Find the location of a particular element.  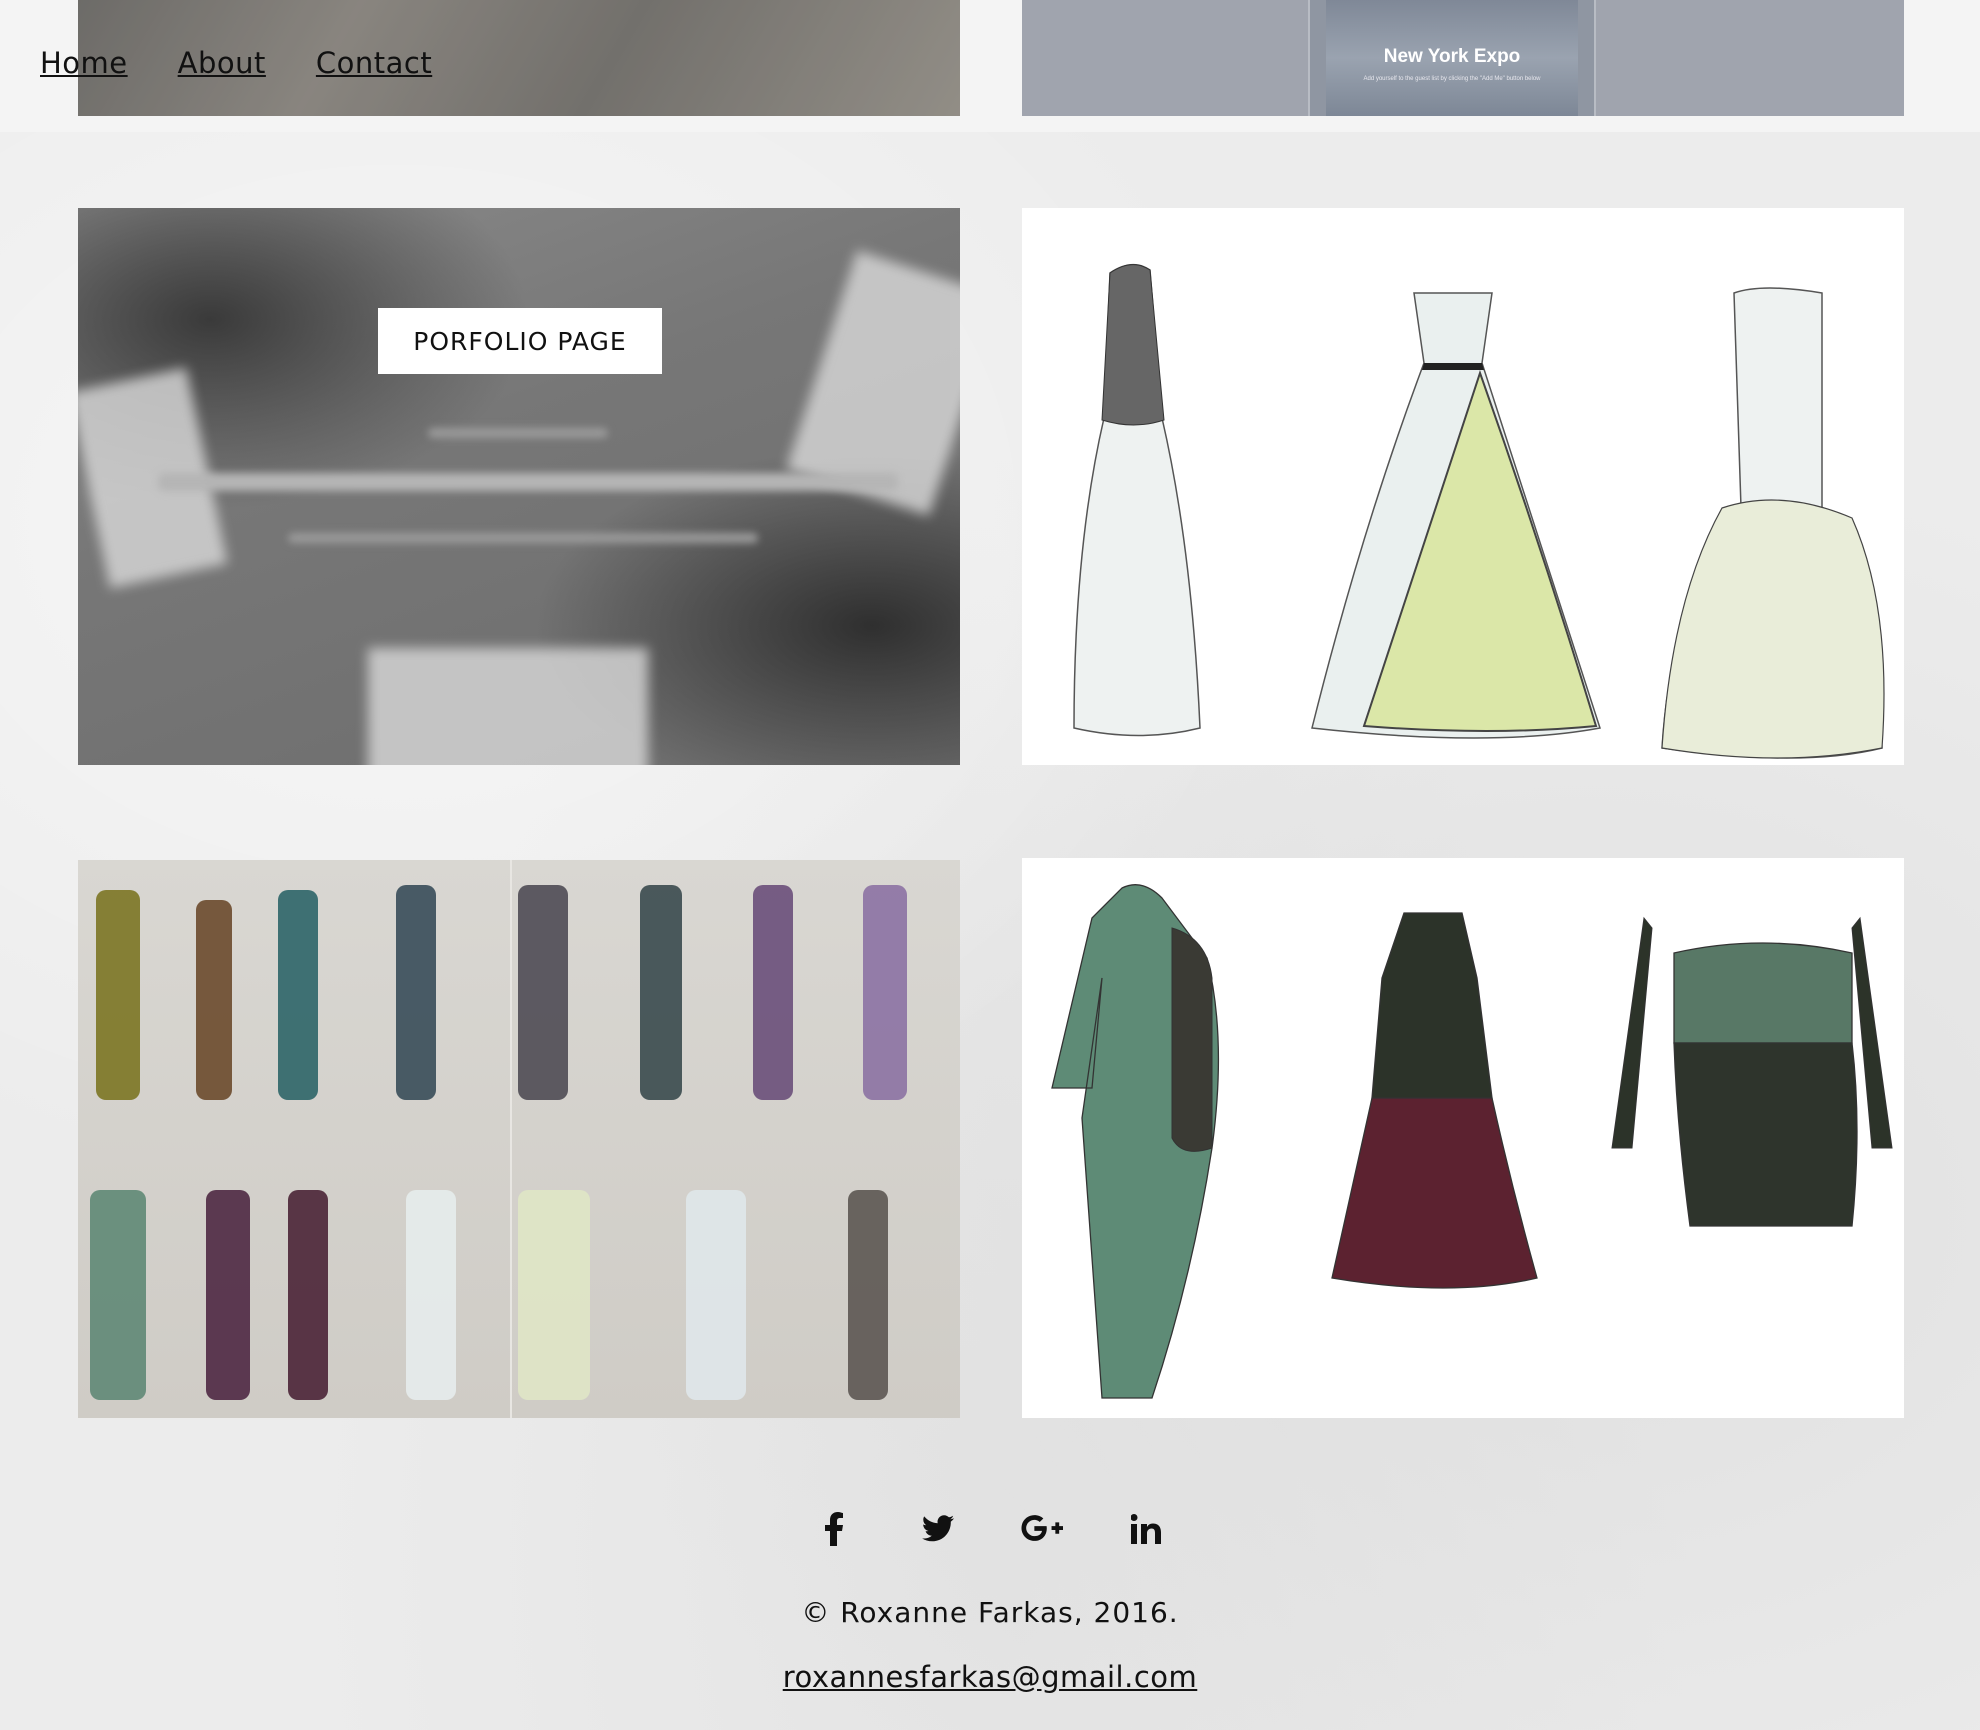

project-tile-portfolio: PORFOLIO PAGE is located at coordinates (519, 486).